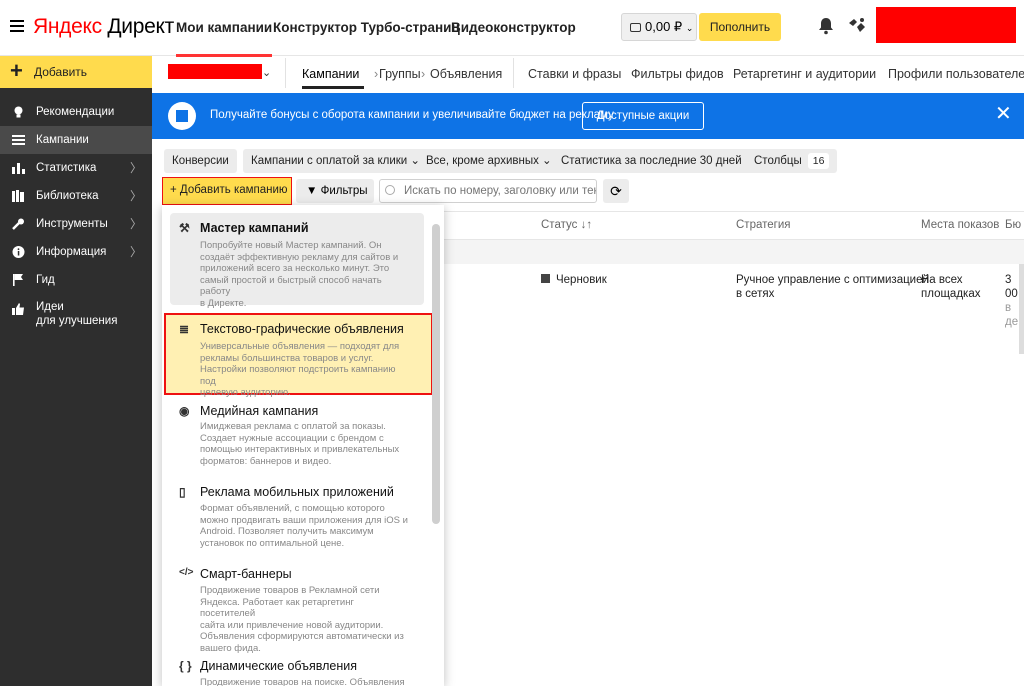 The image size is (1024, 686). Describe the element at coordinates (792, 161) in the screenshot. I see `chip-columns: Столбцы 16` at that location.